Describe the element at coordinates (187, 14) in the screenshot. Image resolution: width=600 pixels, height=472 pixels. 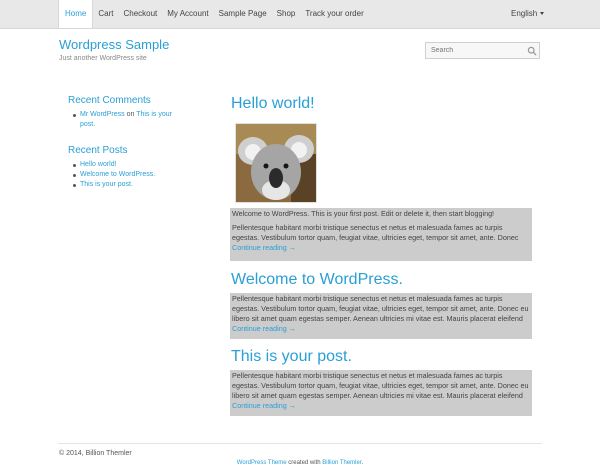
I see `nav-item-my-account: My Account` at that location.